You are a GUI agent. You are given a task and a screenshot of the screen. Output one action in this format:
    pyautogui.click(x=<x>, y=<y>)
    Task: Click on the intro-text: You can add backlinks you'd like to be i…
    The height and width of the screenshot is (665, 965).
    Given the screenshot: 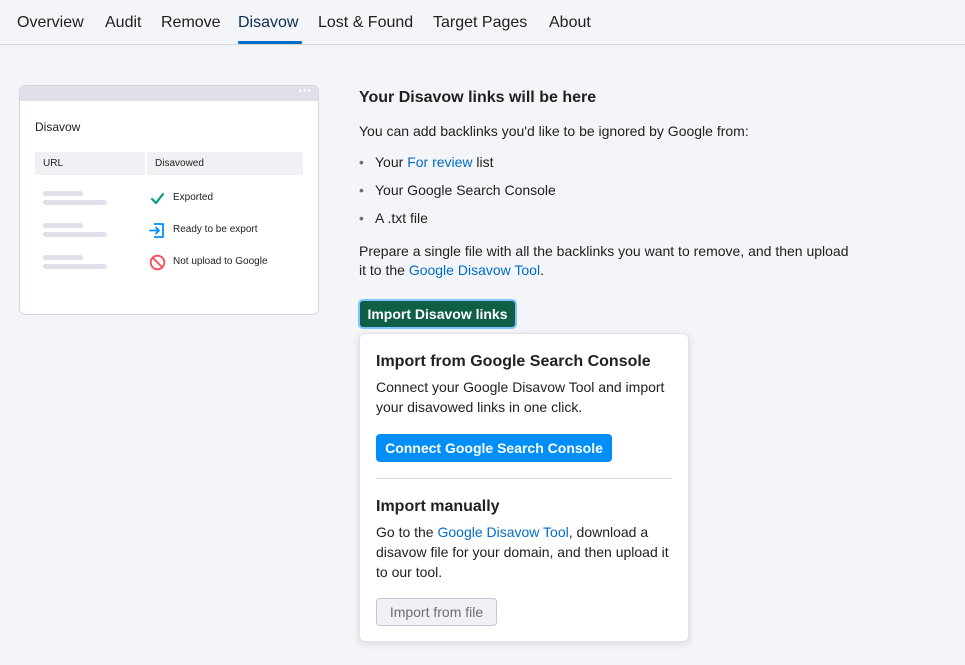 What is the action you would take?
    pyautogui.click(x=554, y=131)
    